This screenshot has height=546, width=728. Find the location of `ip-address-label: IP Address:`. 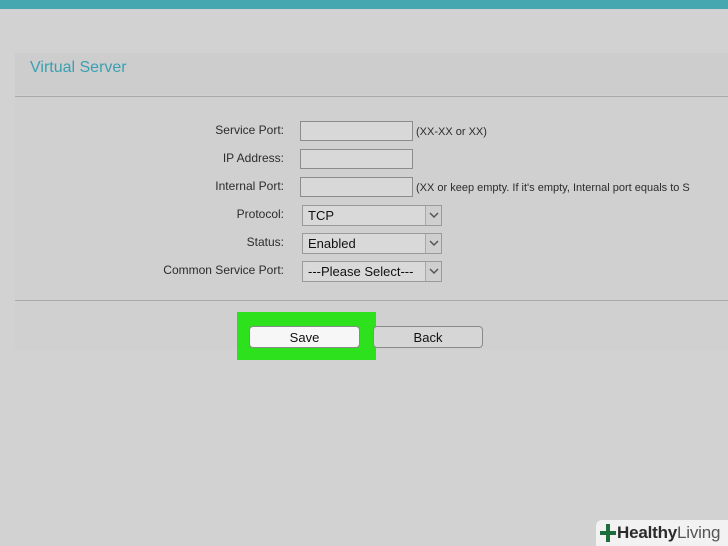

ip-address-label: IP Address: is located at coordinates (253, 158).